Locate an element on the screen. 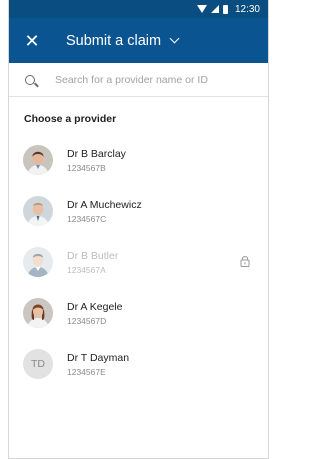  battery-icon is located at coordinates (225, 9).